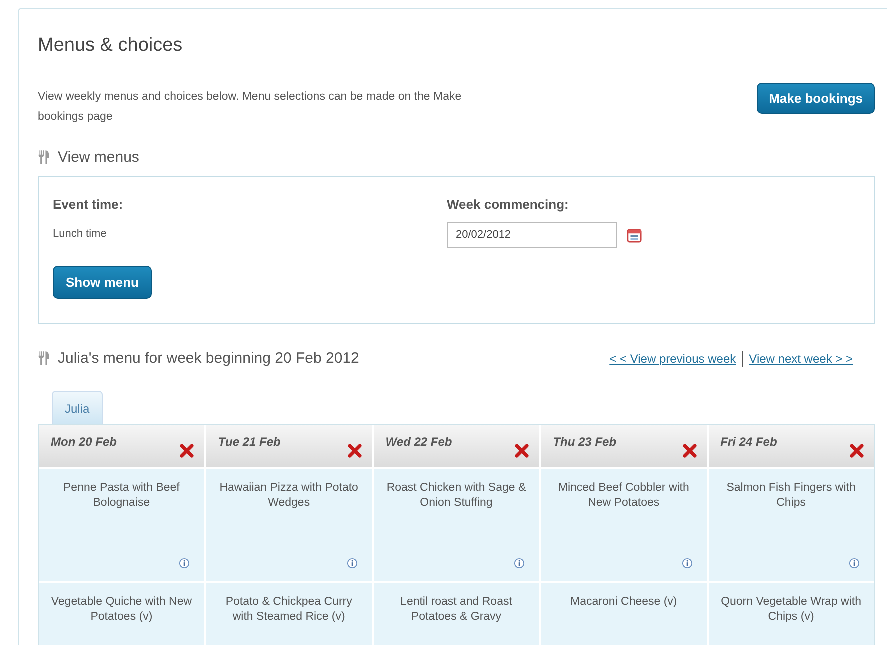  Describe the element at coordinates (791, 610) in the screenshot. I see `meal-name: Quorn Vegetable Wrap with Chips (v)` at that location.